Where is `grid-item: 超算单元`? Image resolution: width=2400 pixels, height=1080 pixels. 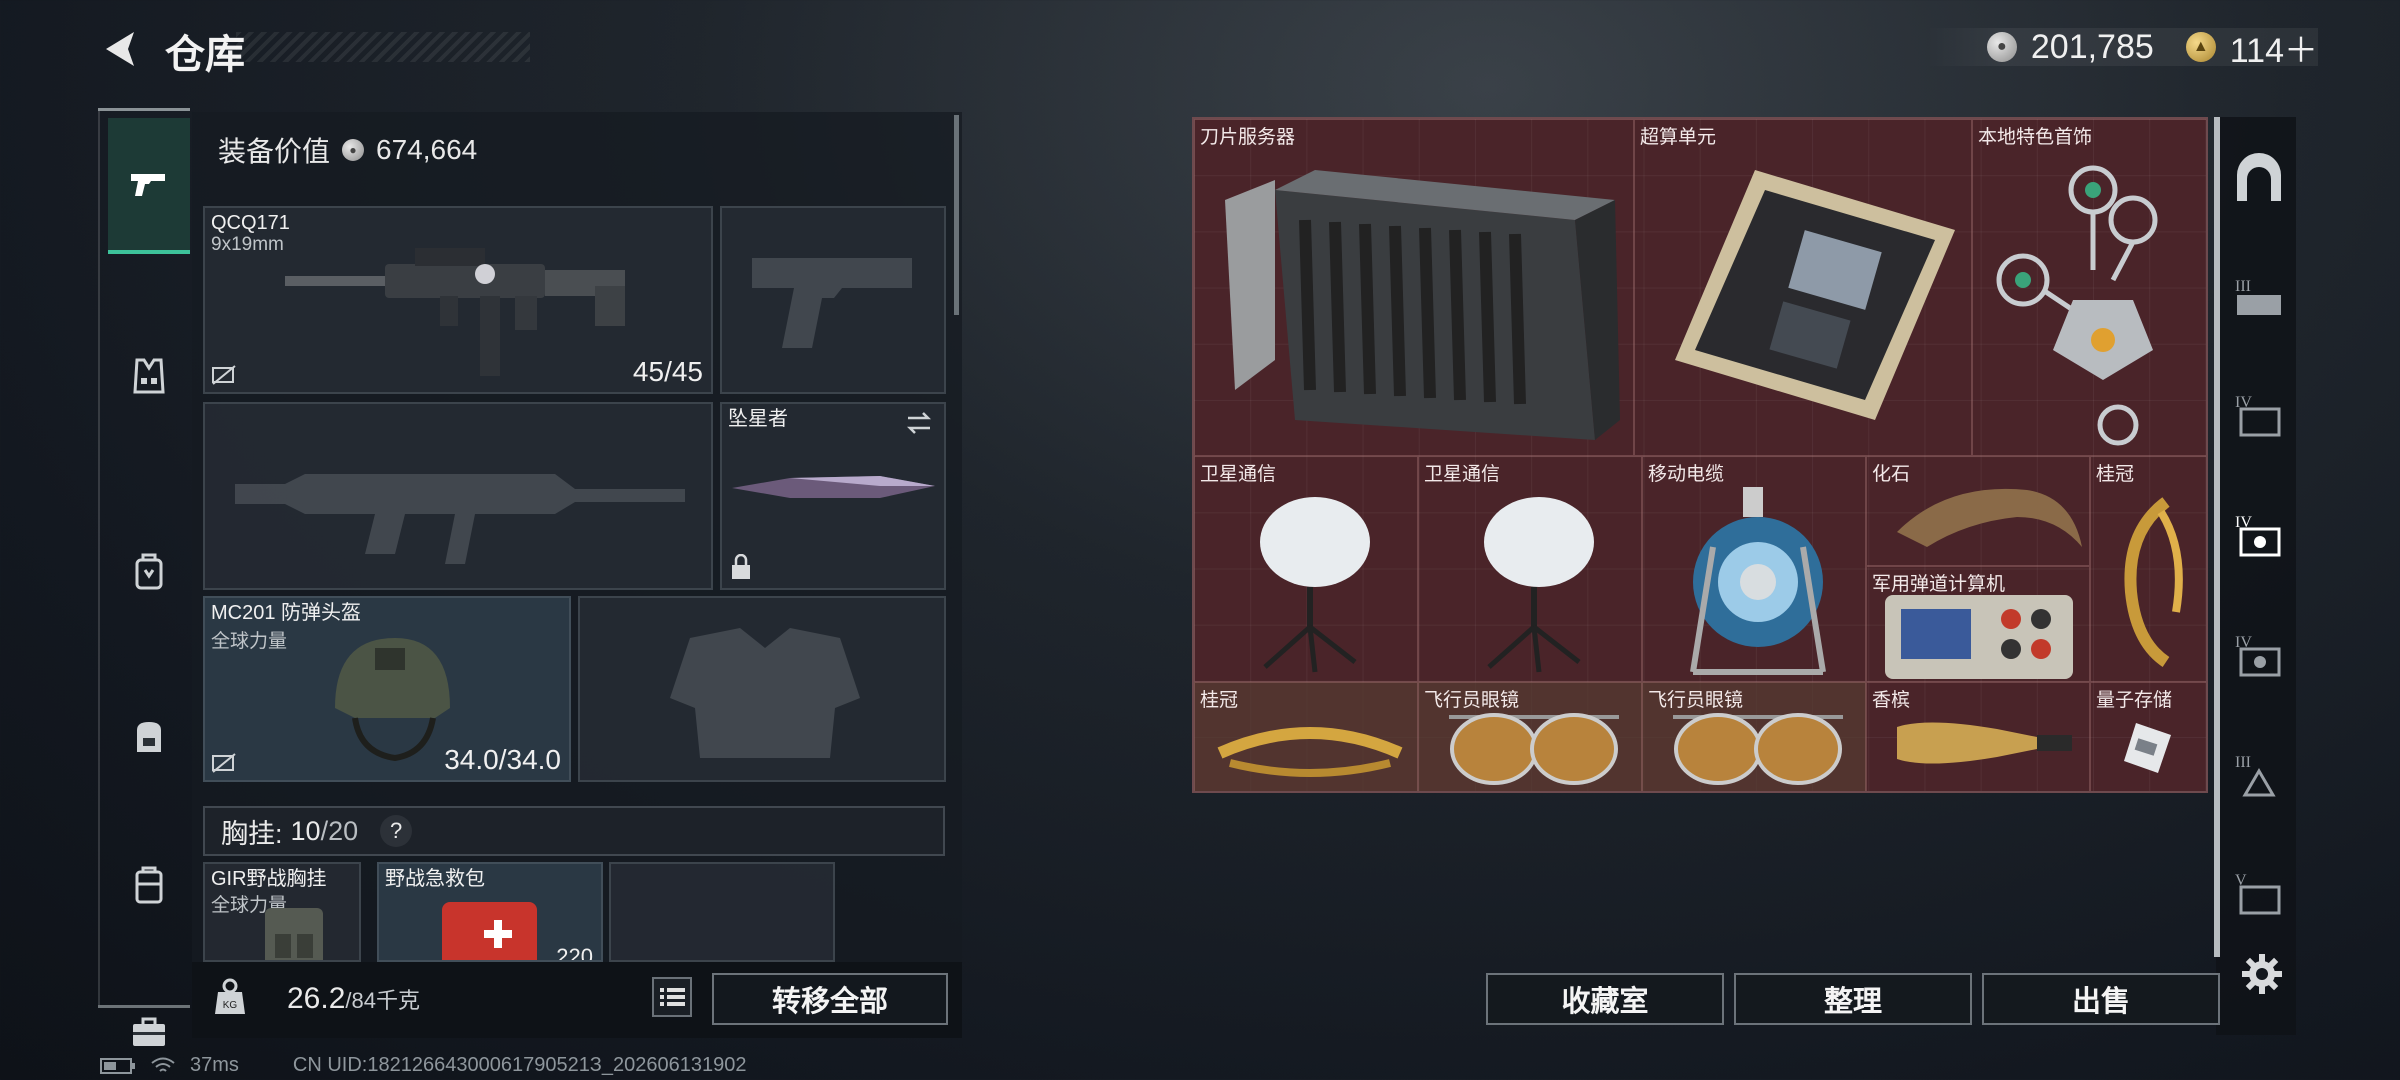
grid-item: 超算单元 is located at coordinates (1803, 287).